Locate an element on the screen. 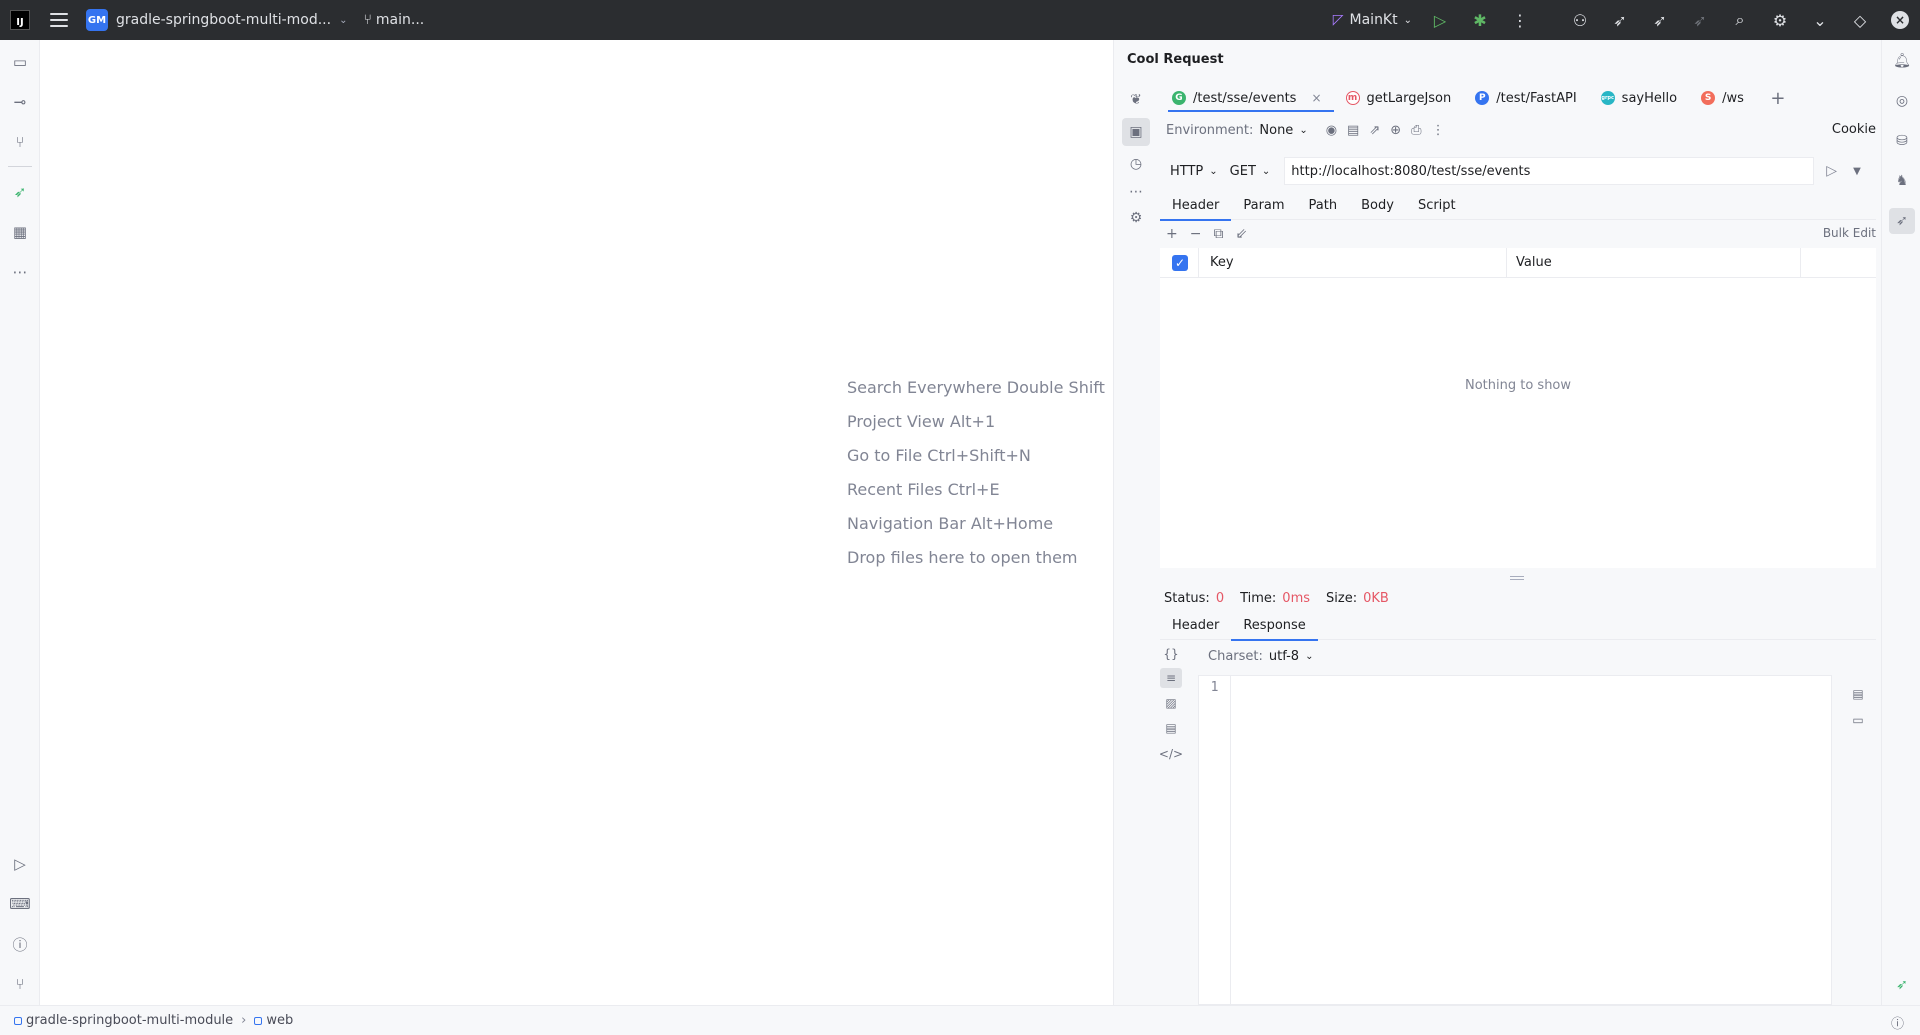 Image resolution: width=1920 pixels, height=1035 pixels. tab-header: Header is located at coordinates (1196, 206).